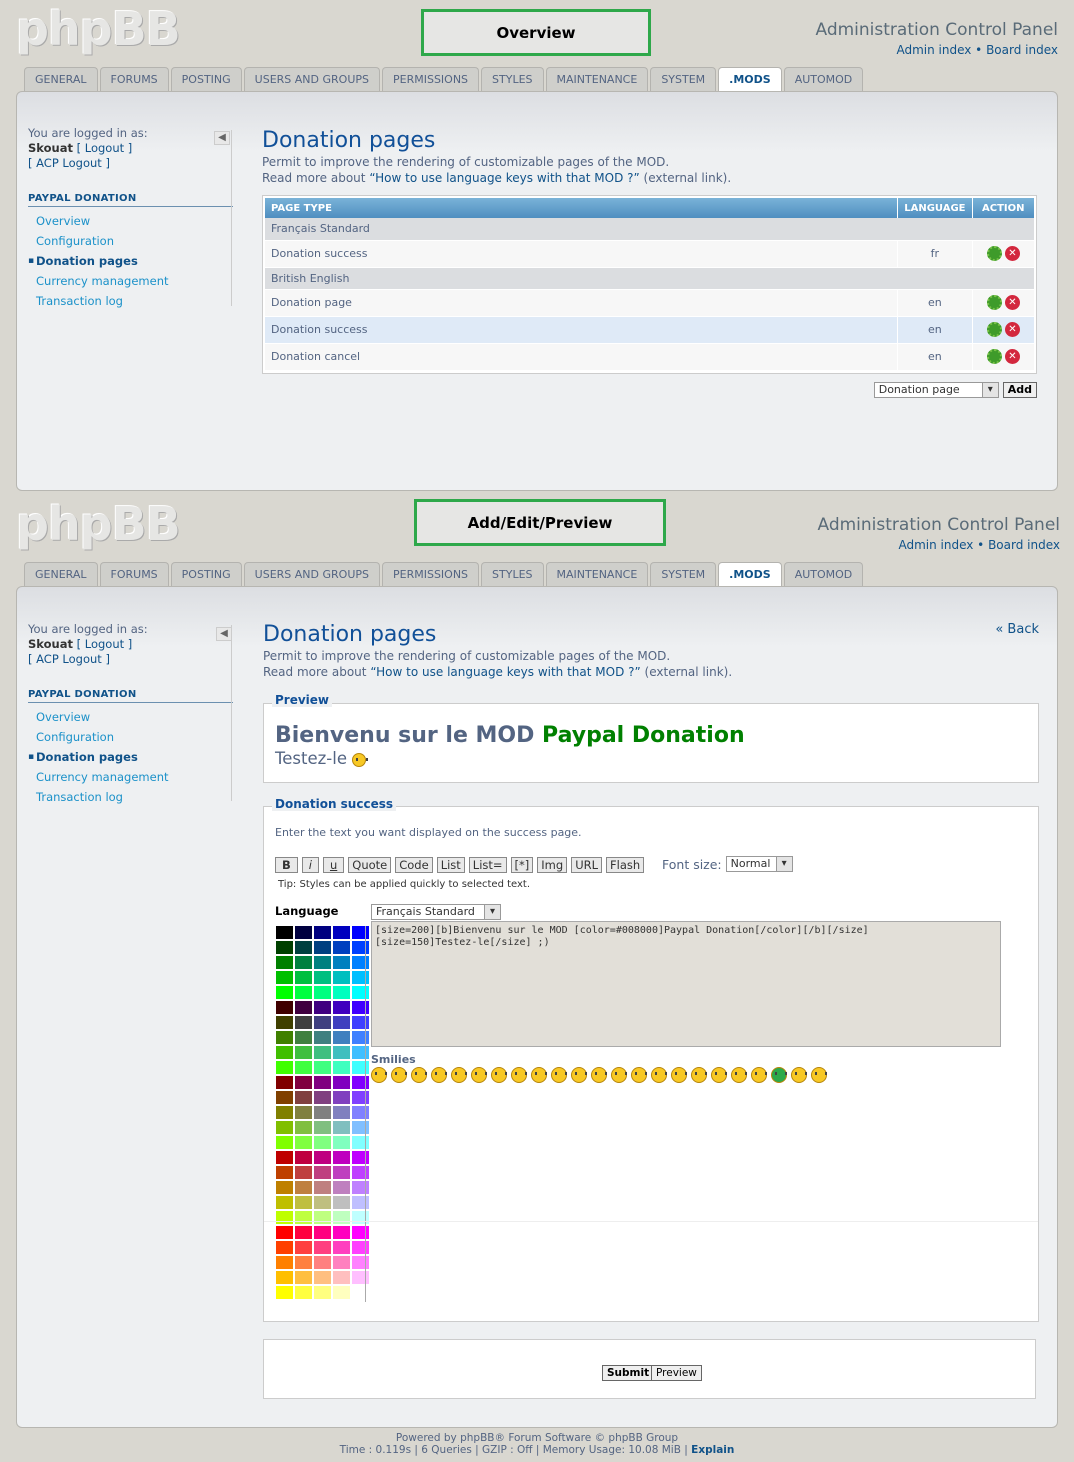  I want to click on edit-gear-icon, so click(994, 253).